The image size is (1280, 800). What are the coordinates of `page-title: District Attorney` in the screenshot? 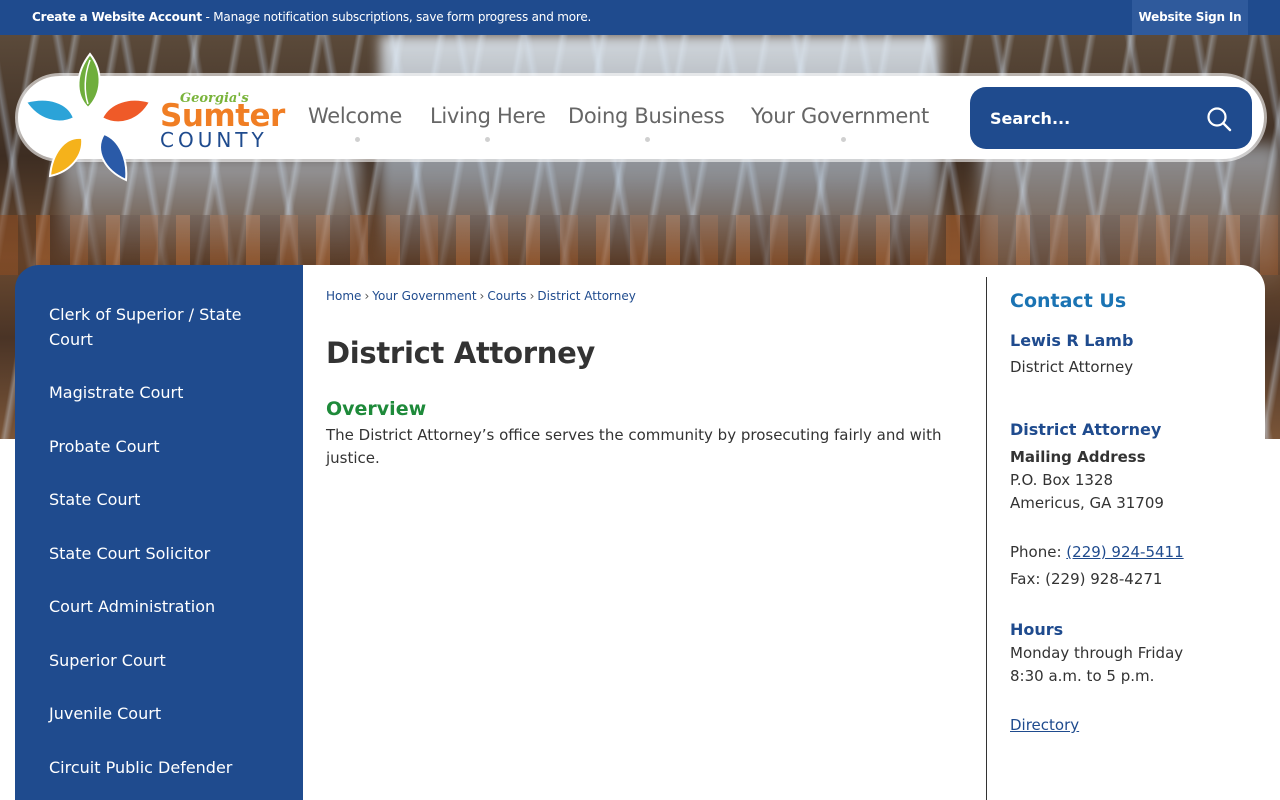 It's located at (461, 353).